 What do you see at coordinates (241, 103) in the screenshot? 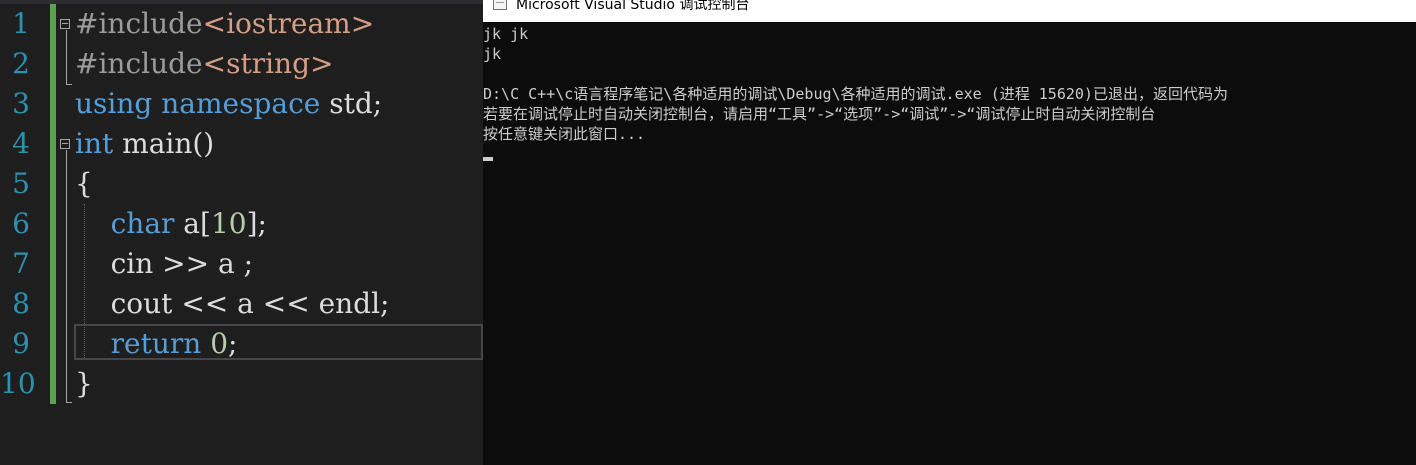
I see `code-token: namespace` at bounding box center [241, 103].